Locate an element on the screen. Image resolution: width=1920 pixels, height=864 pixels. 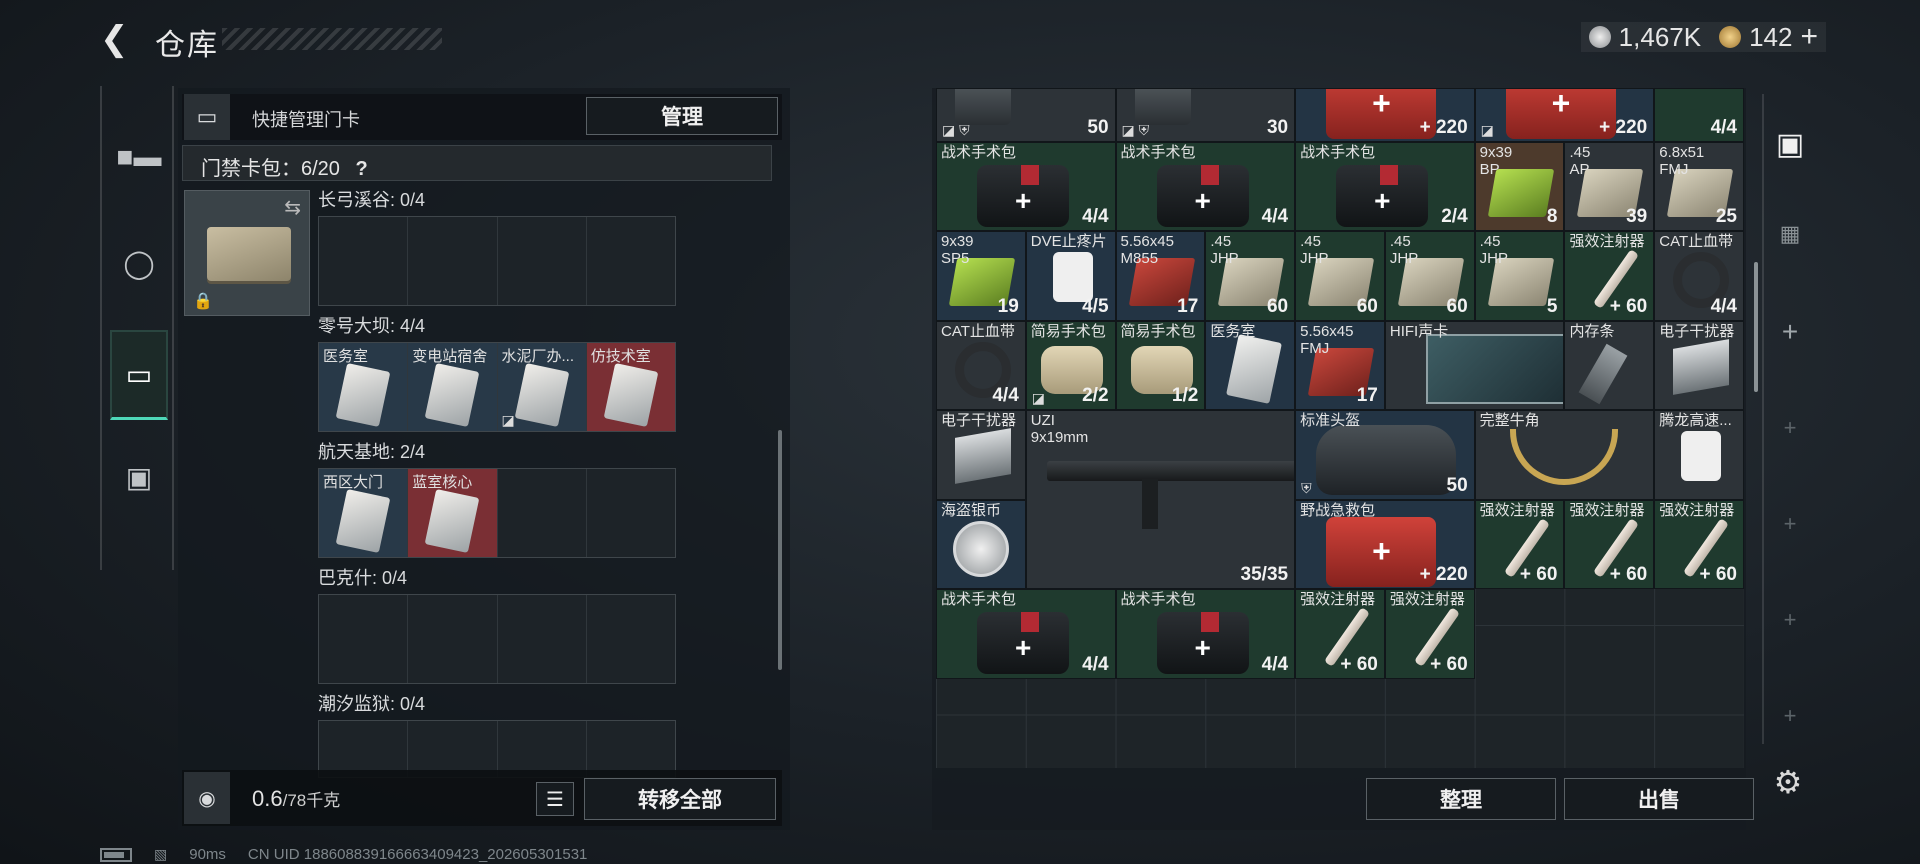
transfer-all-button: 转移全部 is located at coordinates (680, 799).